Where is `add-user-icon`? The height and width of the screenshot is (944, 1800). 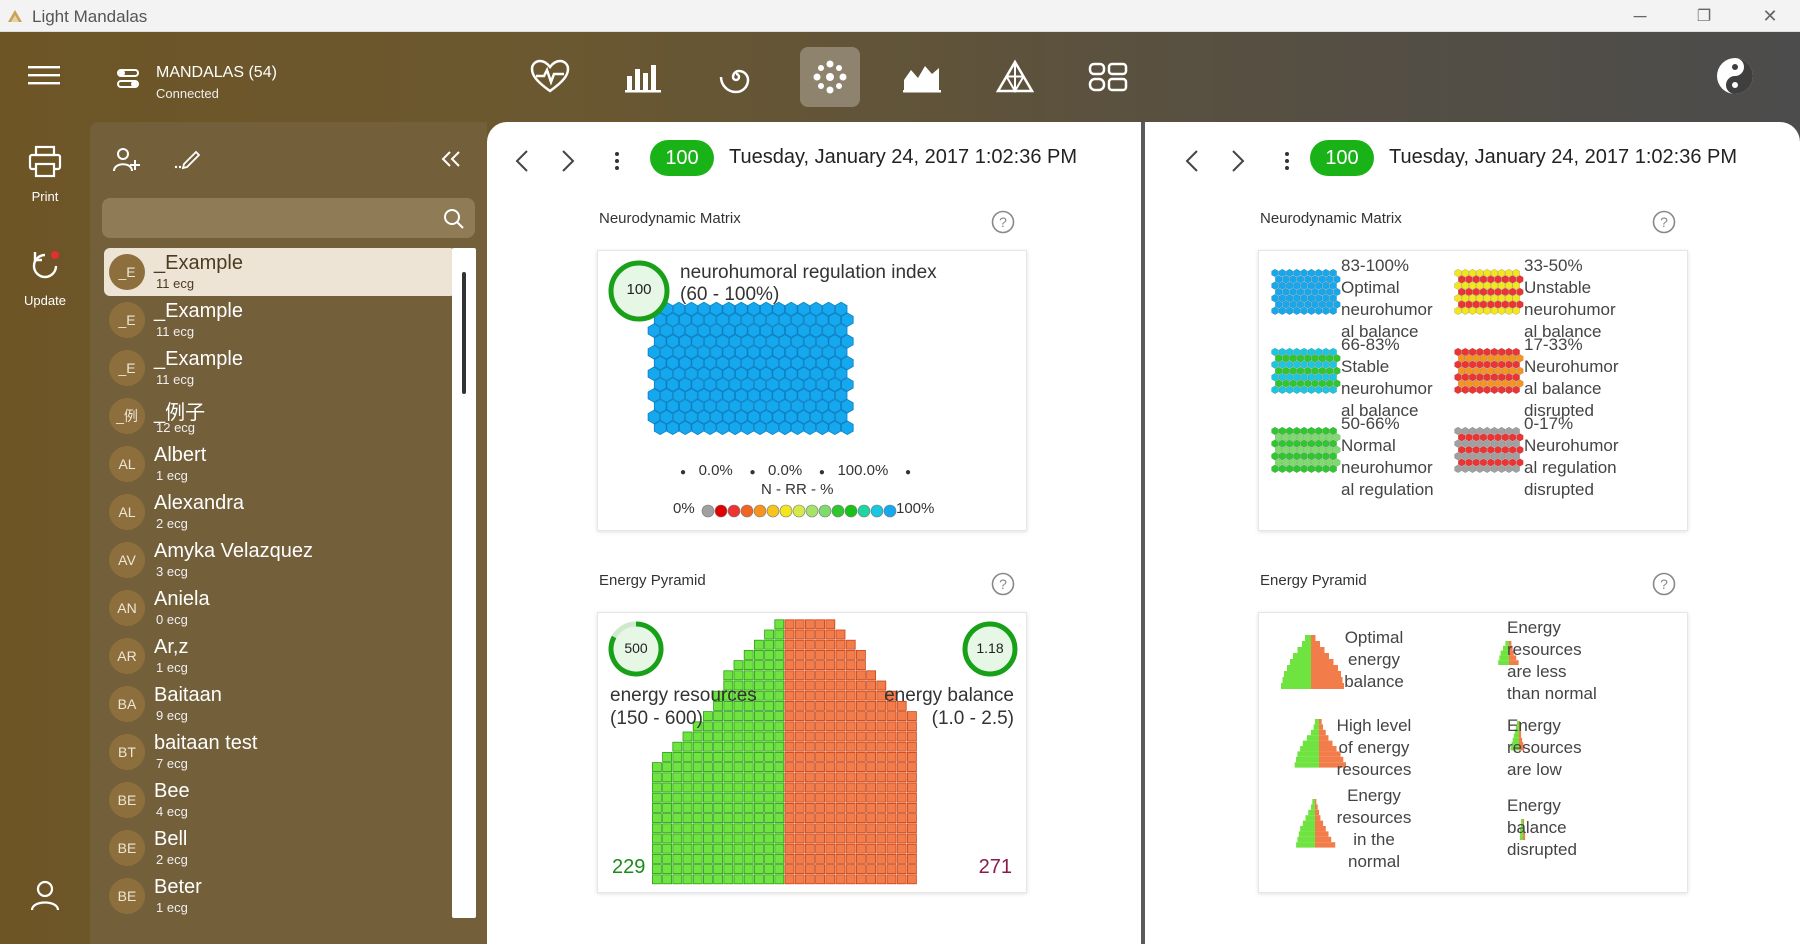
add-user-icon is located at coordinates (127, 160).